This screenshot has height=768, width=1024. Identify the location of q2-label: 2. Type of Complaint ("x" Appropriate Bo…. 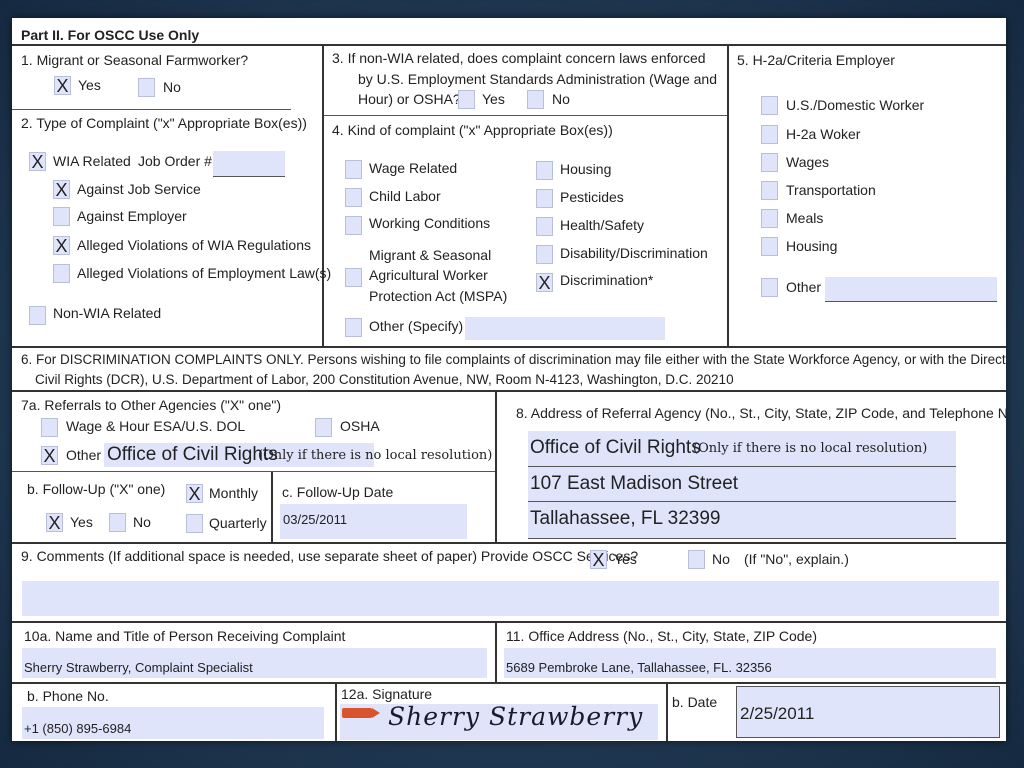
(164, 123).